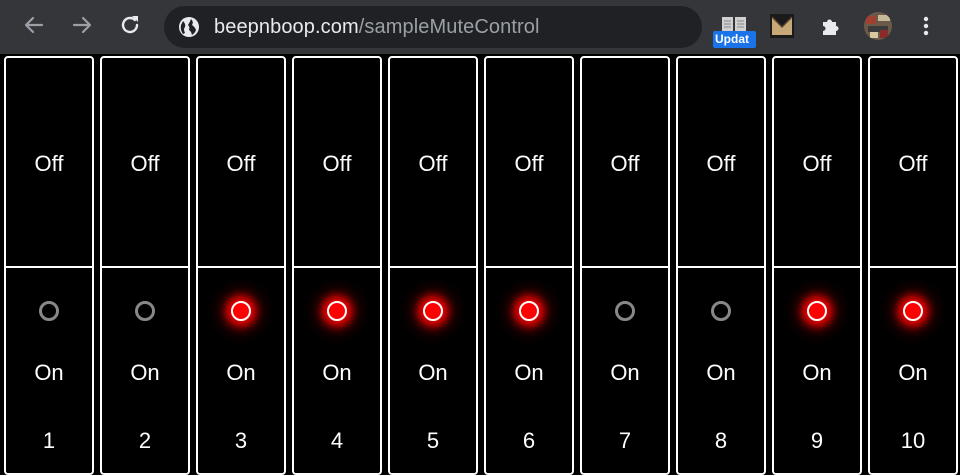  What do you see at coordinates (721, 440) in the screenshot?
I see `channel-number: 8` at bounding box center [721, 440].